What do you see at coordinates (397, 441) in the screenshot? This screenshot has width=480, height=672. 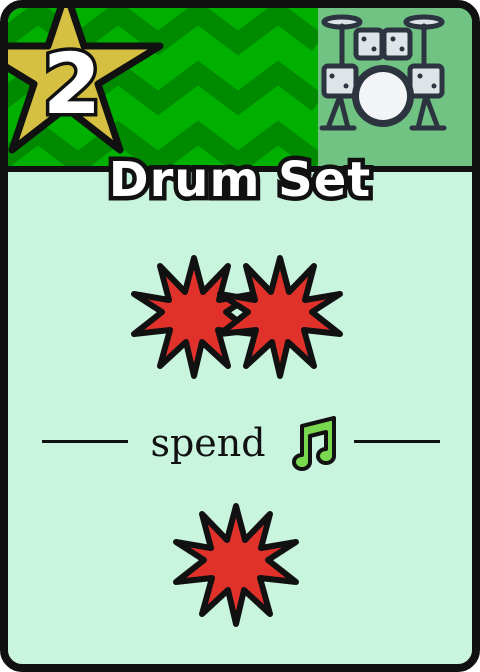 I see `divider-right` at bounding box center [397, 441].